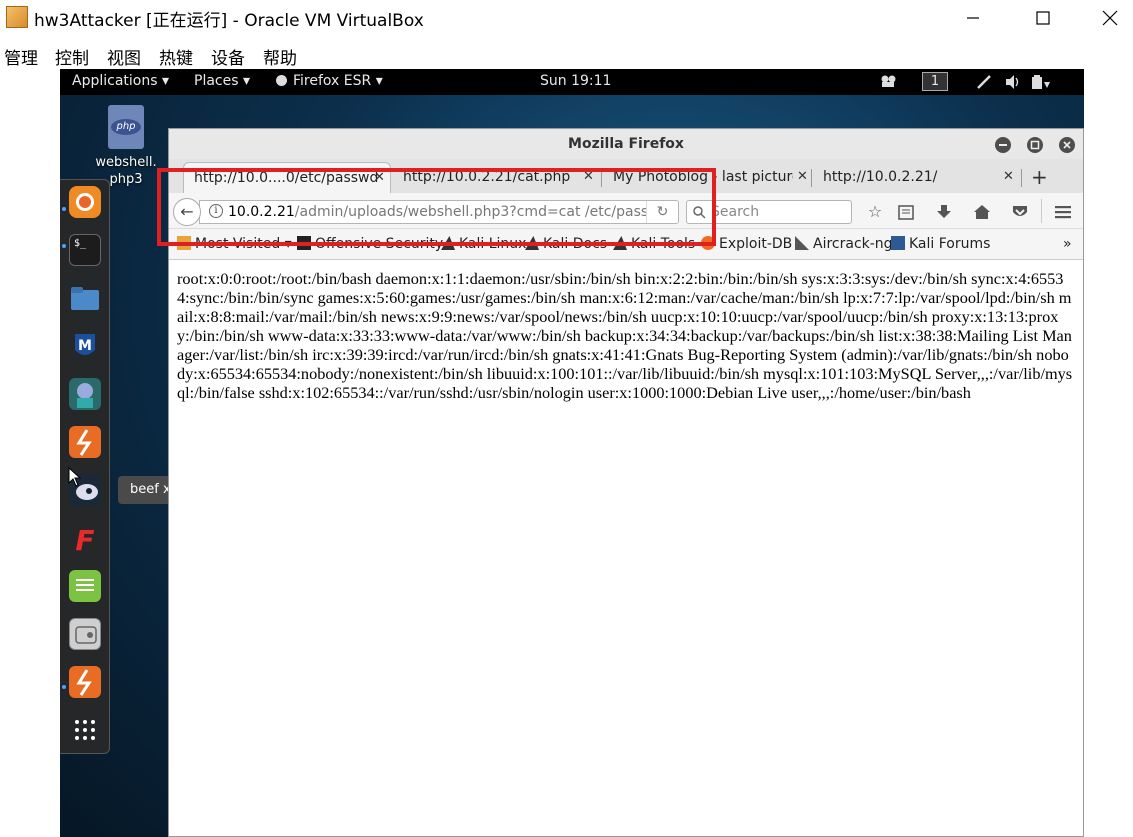  What do you see at coordinates (944, 212) in the screenshot?
I see `downloads-icon` at bounding box center [944, 212].